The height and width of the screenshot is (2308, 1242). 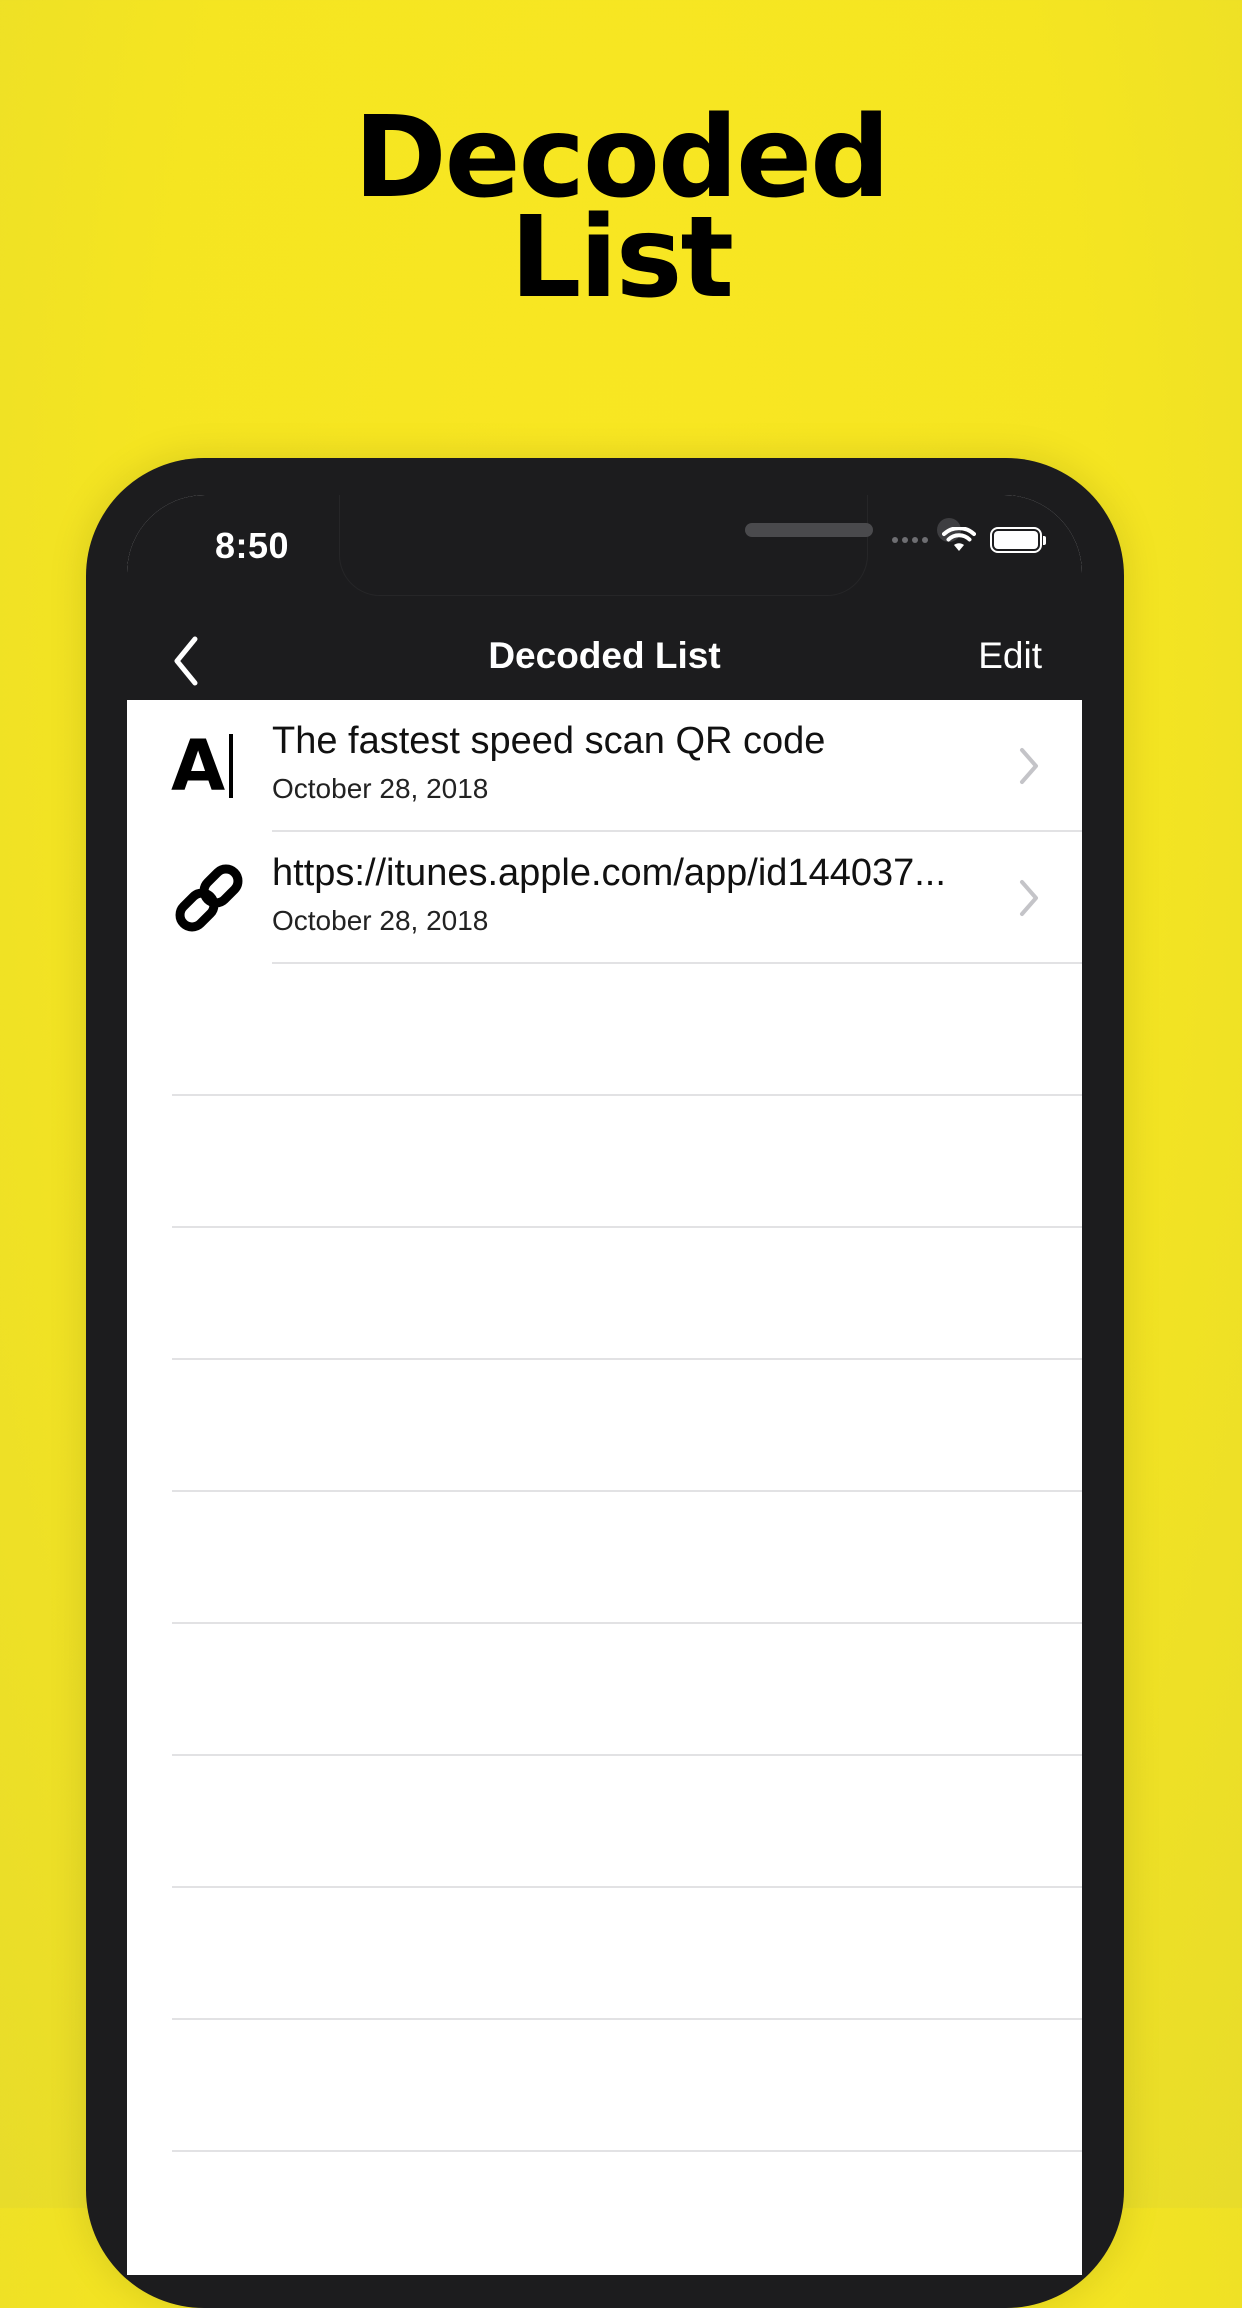 I want to click on battery-icon, so click(x=1018, y=540).